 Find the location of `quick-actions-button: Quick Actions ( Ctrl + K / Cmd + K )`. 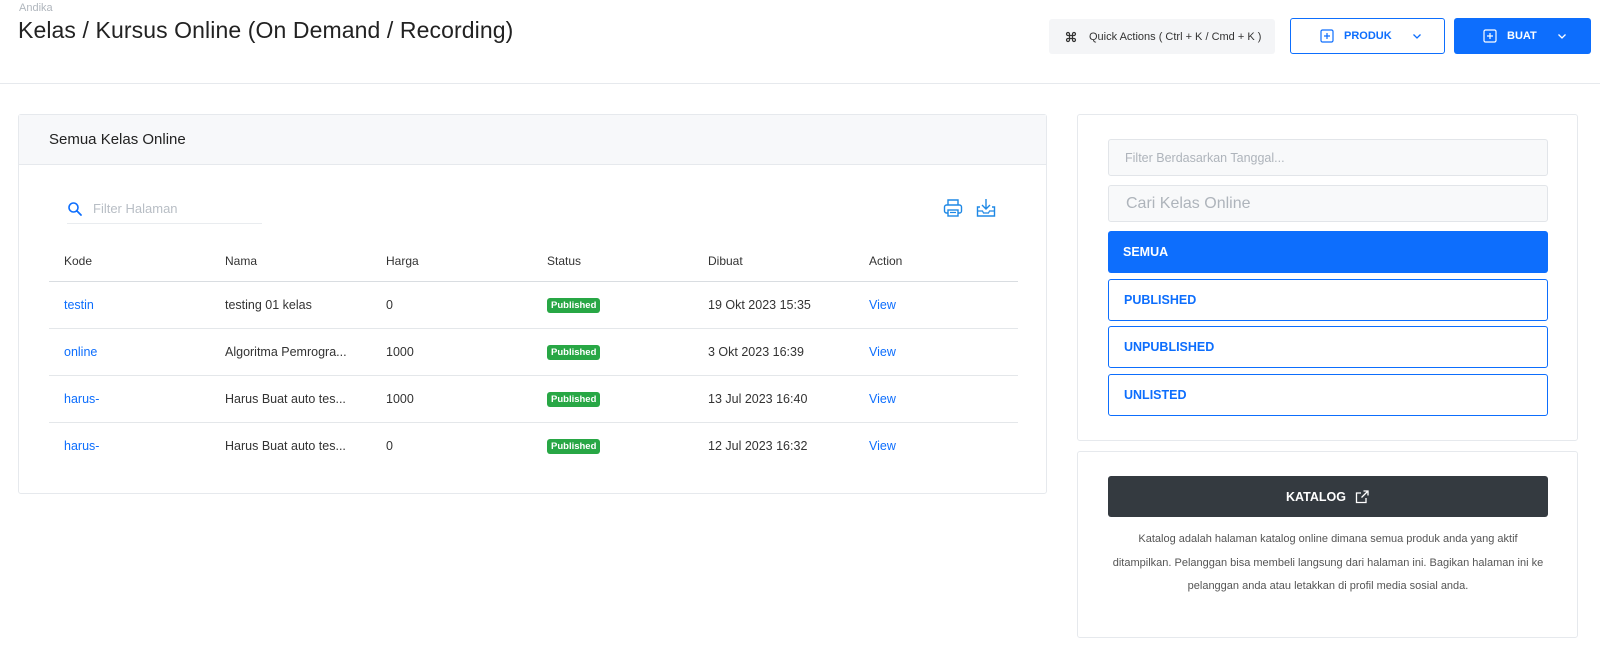

quick-actions-button: Quick Actions ( Ctrl + K / Cmd + K ) is located at coordinates (1162, 36).